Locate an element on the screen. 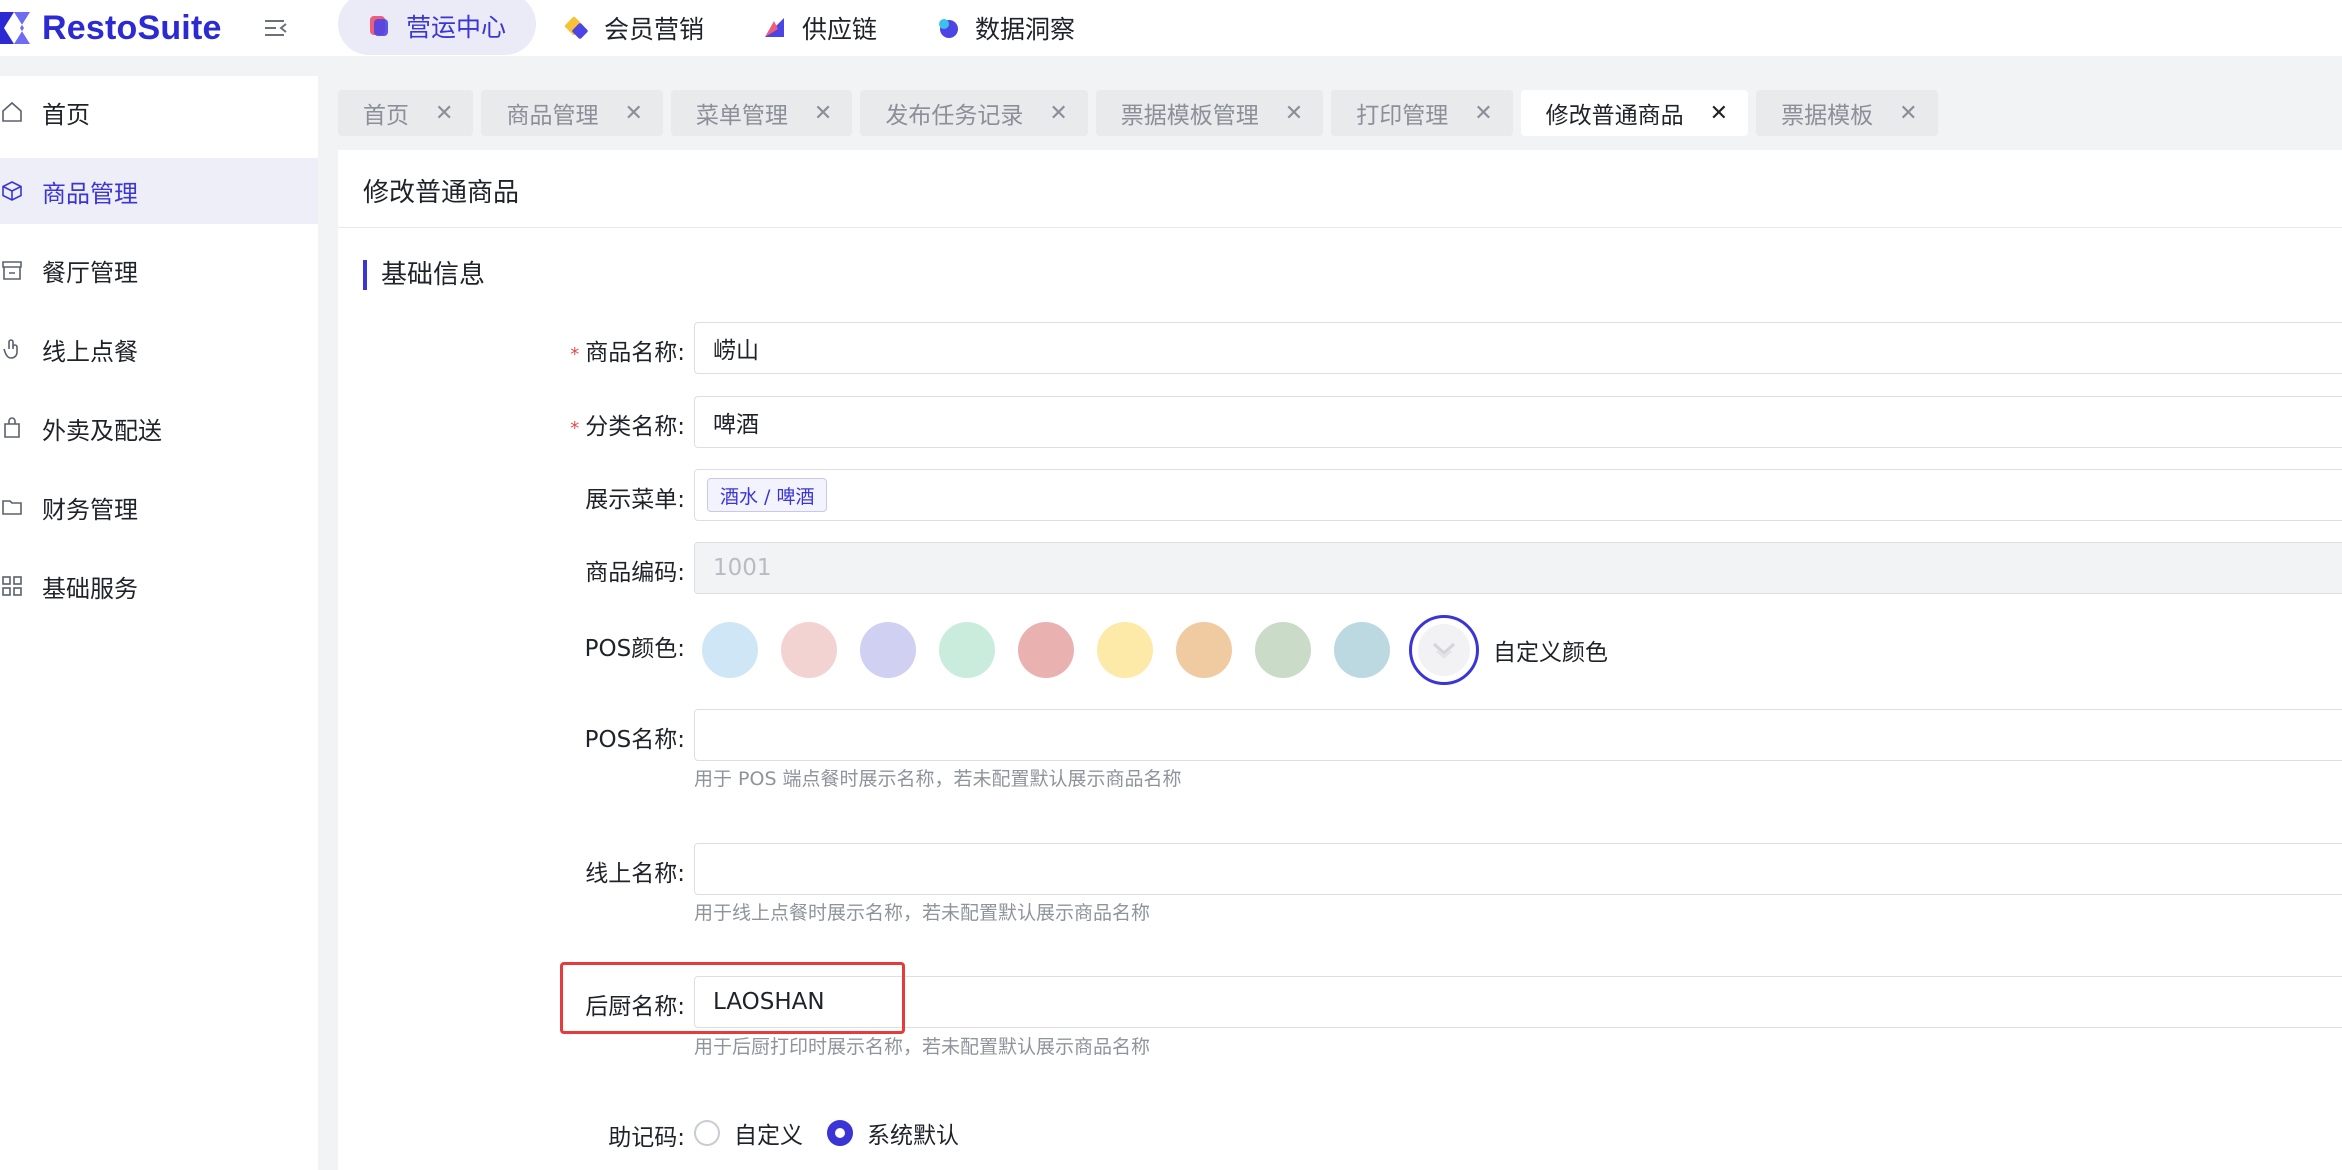  touch-icon is located at coordinates (12, 349).